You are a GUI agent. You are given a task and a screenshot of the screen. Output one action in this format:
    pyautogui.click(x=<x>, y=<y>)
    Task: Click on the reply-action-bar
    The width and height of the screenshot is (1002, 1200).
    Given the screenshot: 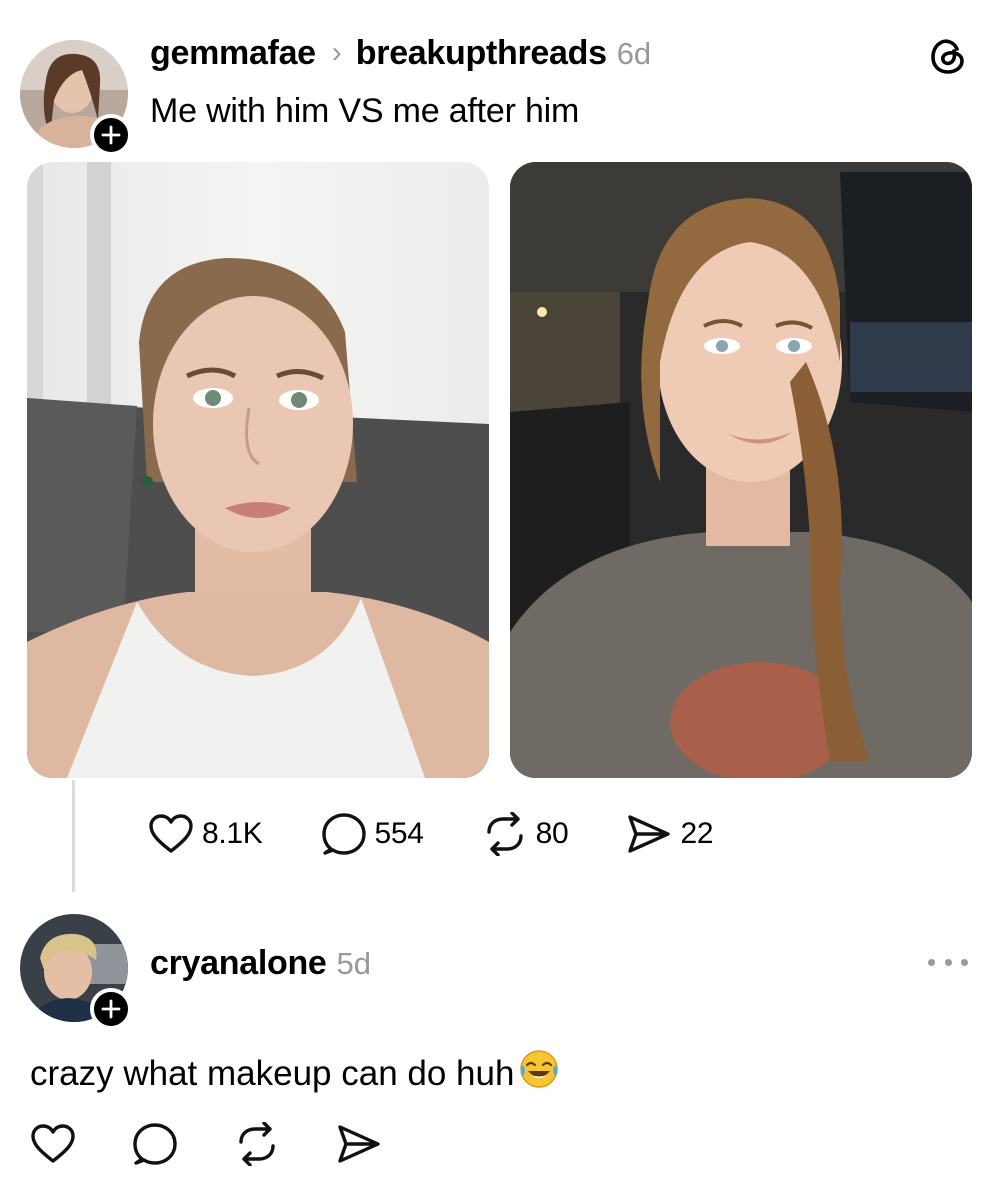 What is the action you would take?
    pyautogui.click(x=234, y=1146)
    